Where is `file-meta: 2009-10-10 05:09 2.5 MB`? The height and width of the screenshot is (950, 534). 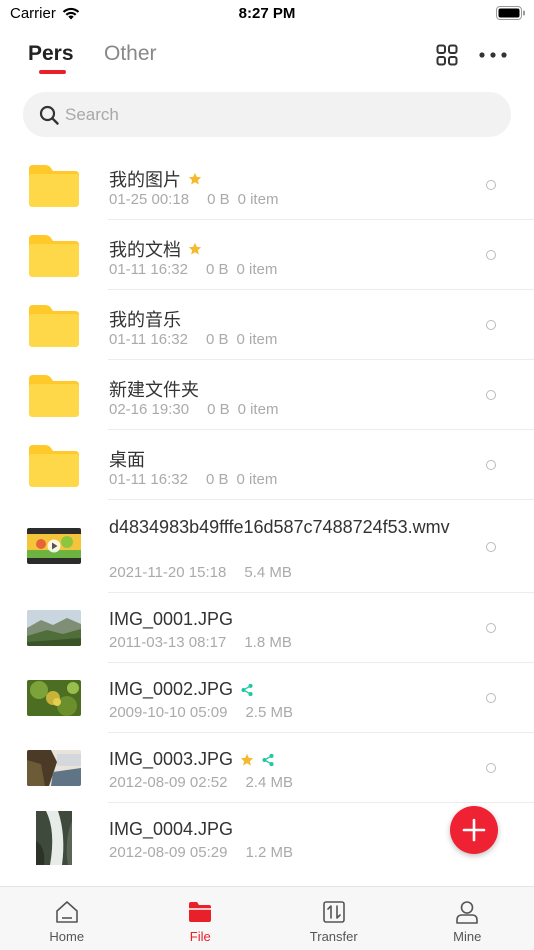 file-meta: 2009-10-10 05:09 2.5 MB is located at coordinates (201, 712).